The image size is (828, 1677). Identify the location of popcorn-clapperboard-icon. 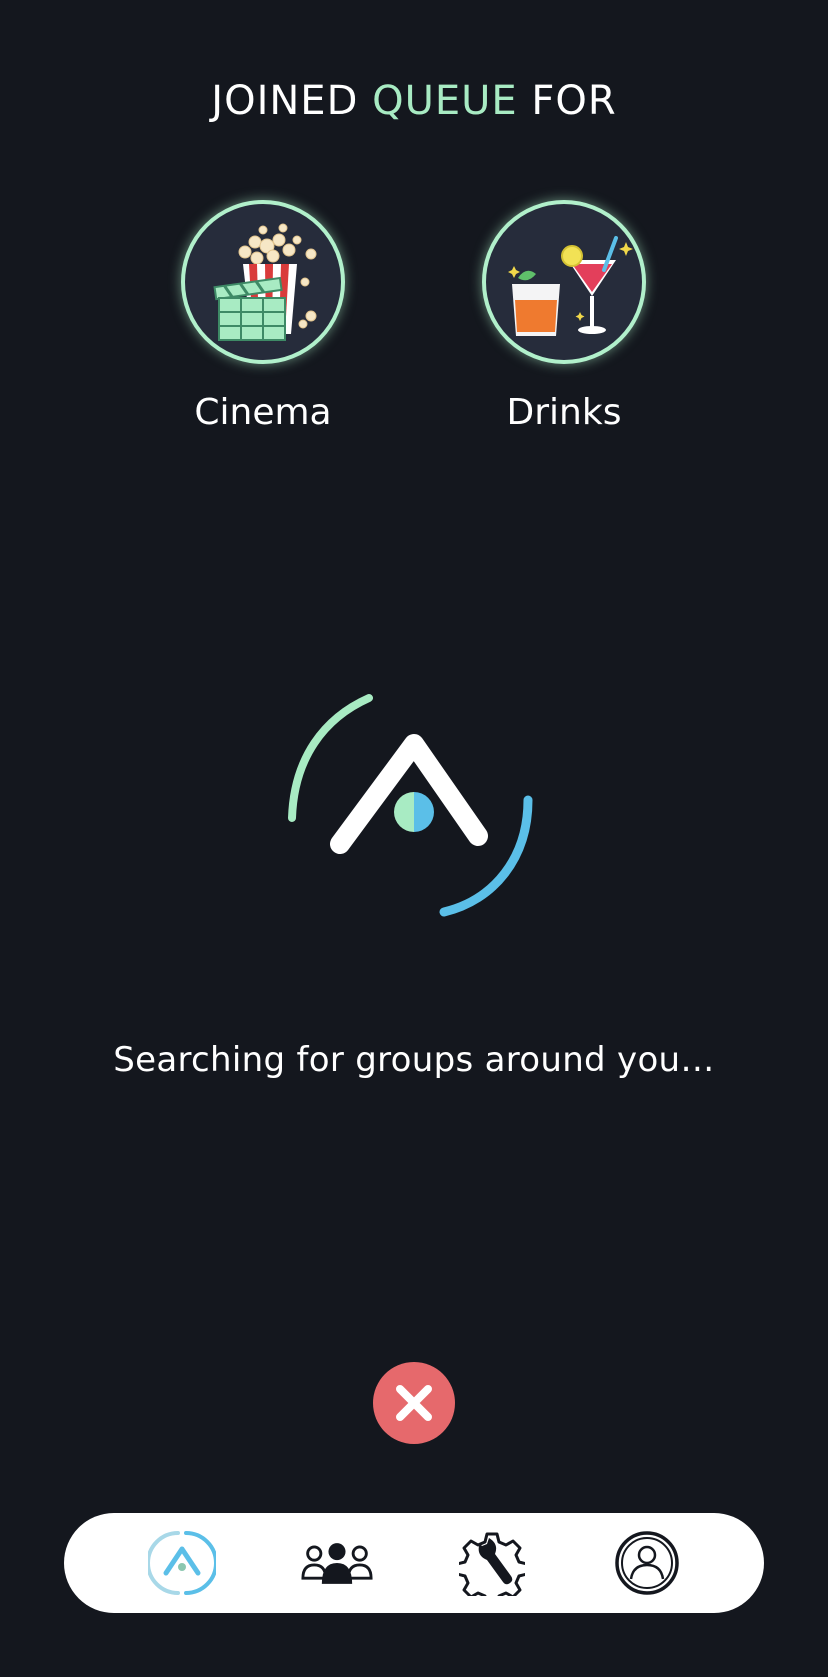
(265, 282).